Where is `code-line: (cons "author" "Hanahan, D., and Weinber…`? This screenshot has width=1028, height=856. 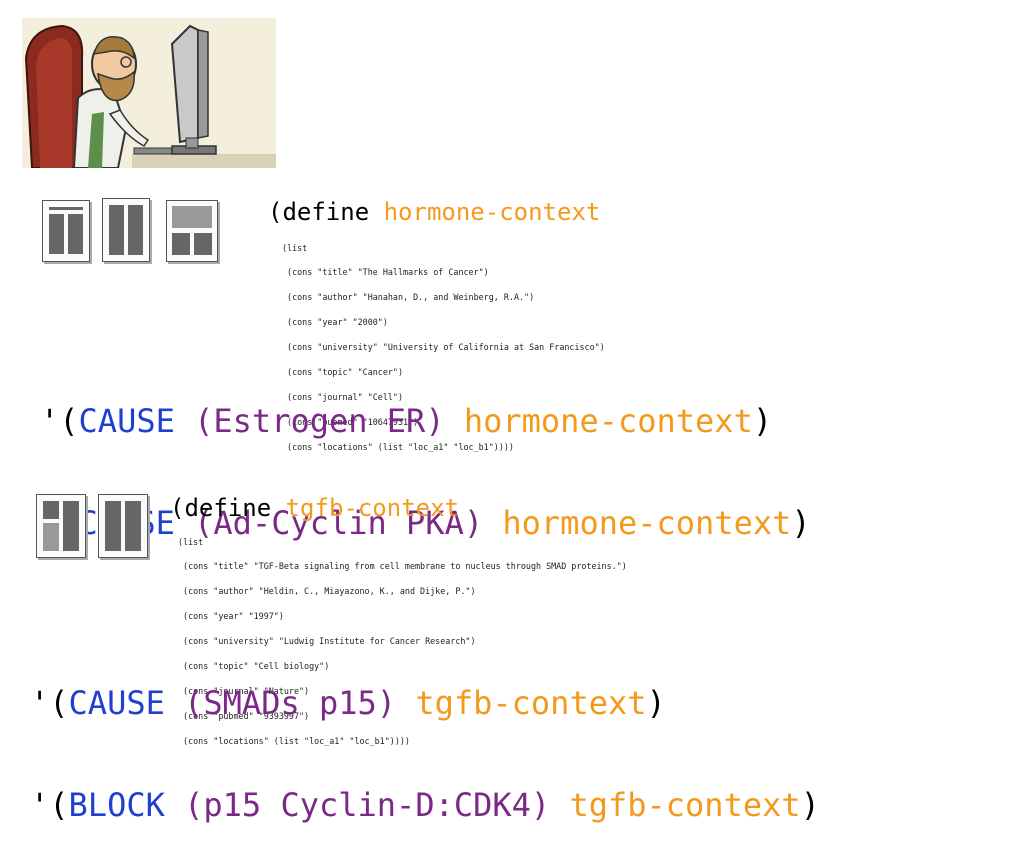 code-line: (cons "author" "Hanahan, D., and Weinber… is located at coordinates (408, 297).